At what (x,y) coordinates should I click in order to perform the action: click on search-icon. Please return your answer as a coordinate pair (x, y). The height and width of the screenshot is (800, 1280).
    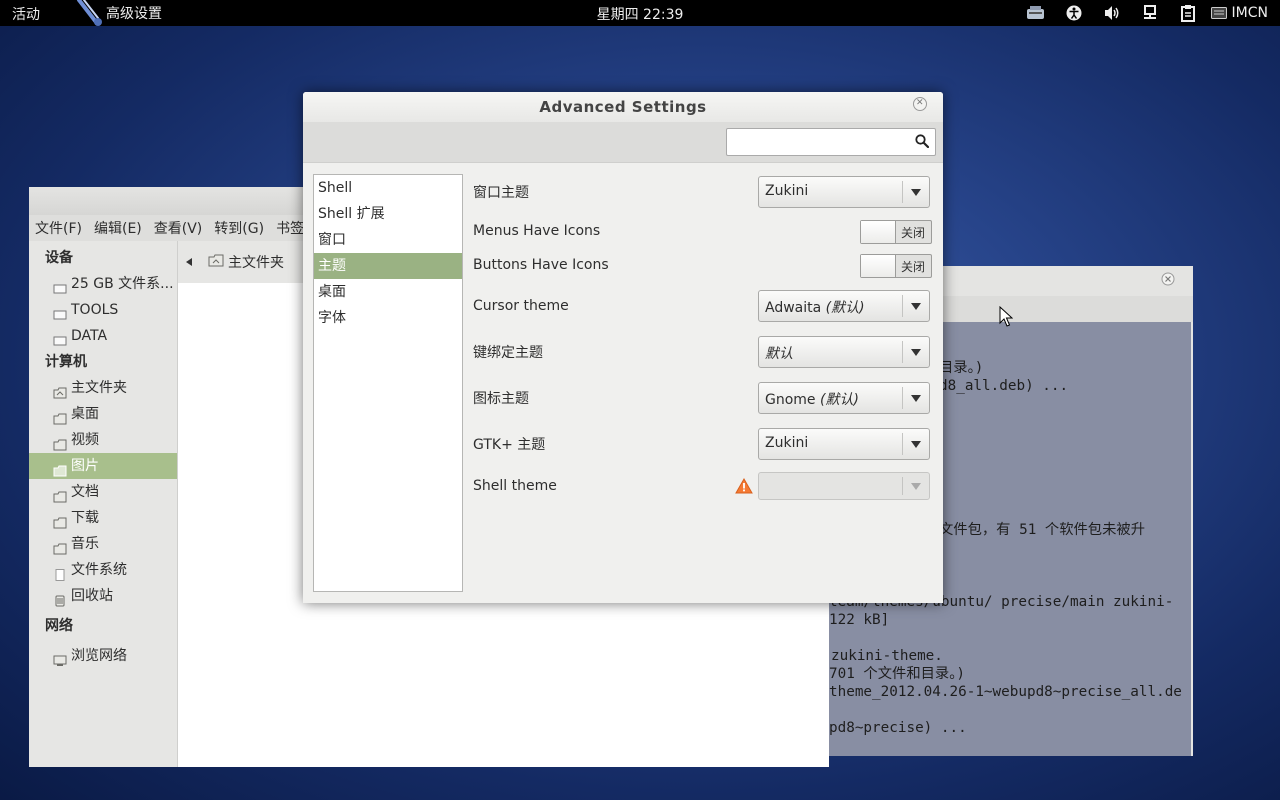
    Looking at the image, I should click on (922, 143).